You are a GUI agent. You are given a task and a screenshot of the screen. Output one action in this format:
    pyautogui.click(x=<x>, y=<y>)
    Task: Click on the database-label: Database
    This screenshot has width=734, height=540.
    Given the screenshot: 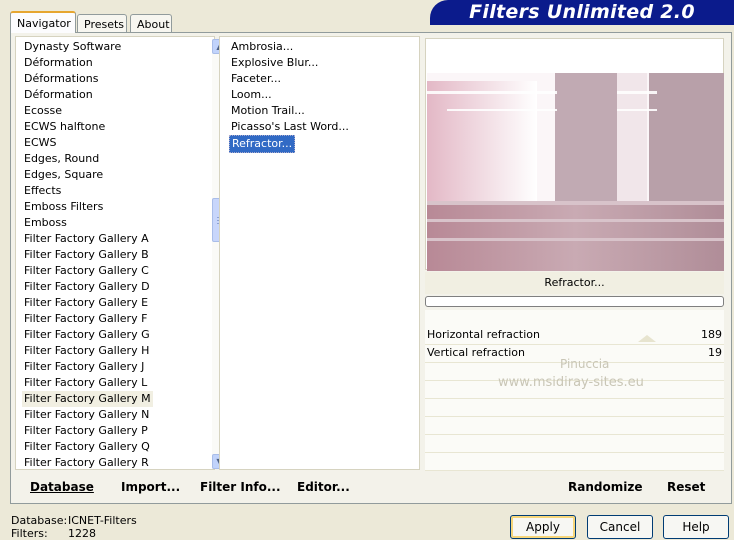 What is the action you would take?
    pyautogui.click(x=62, y=487)
    